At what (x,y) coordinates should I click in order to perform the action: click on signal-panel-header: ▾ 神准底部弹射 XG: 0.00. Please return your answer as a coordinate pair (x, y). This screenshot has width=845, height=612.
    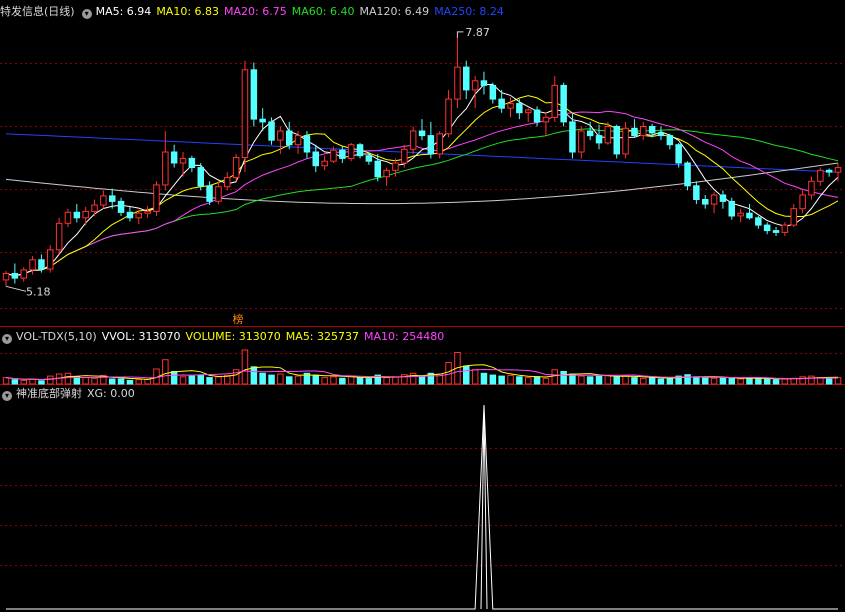
    Looking at the image, I should click on (72, 394).